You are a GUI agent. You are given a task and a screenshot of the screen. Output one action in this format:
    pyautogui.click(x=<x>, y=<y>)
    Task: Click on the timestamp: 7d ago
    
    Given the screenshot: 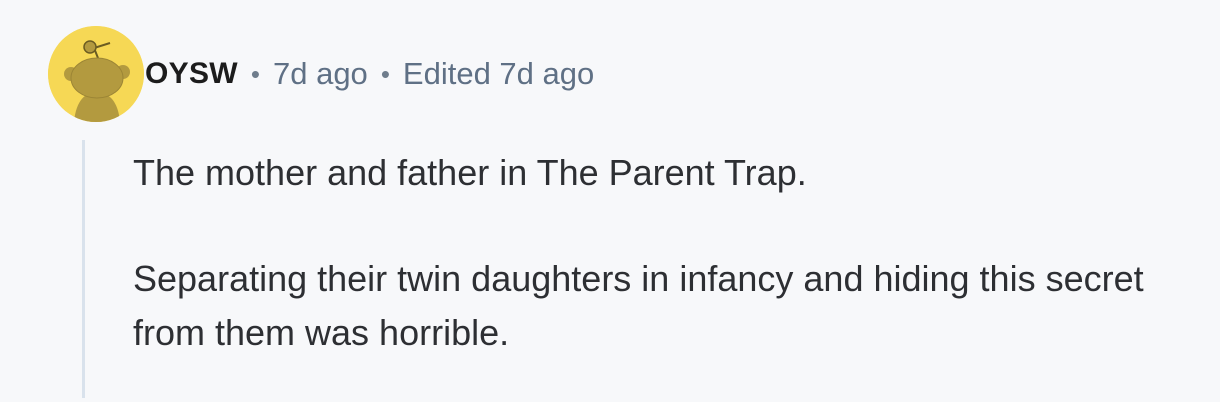 What is the action you would take?
    pyautogui.click(x=320, y=74)
    